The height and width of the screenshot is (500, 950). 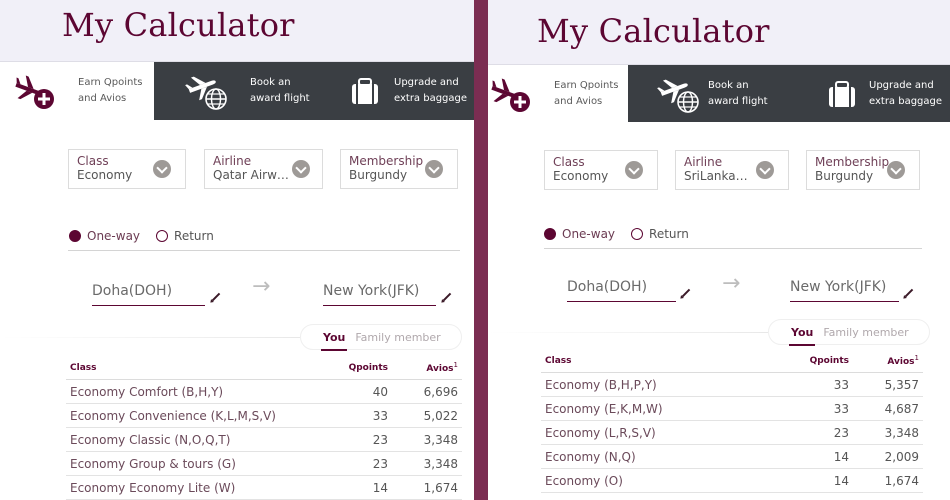 I want to click on cell-avios: 2,009, so click(x=888, y=456).